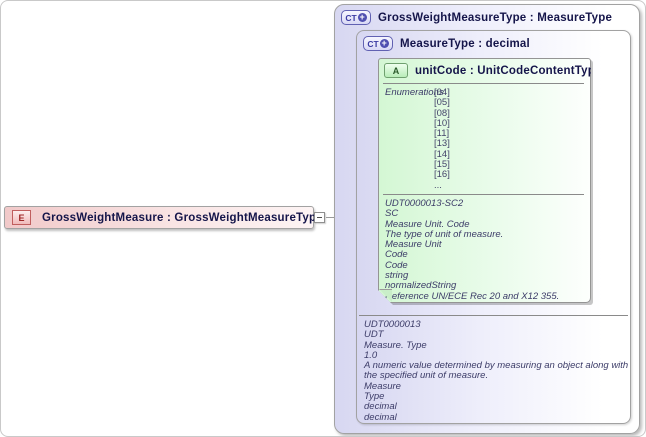 The height and width of the screenshot is (437, 646). What do you see at coordinates (414, 92) in the screenshot?
I see `enumerations-label: Enumerations` at bounding box center [414, 92].